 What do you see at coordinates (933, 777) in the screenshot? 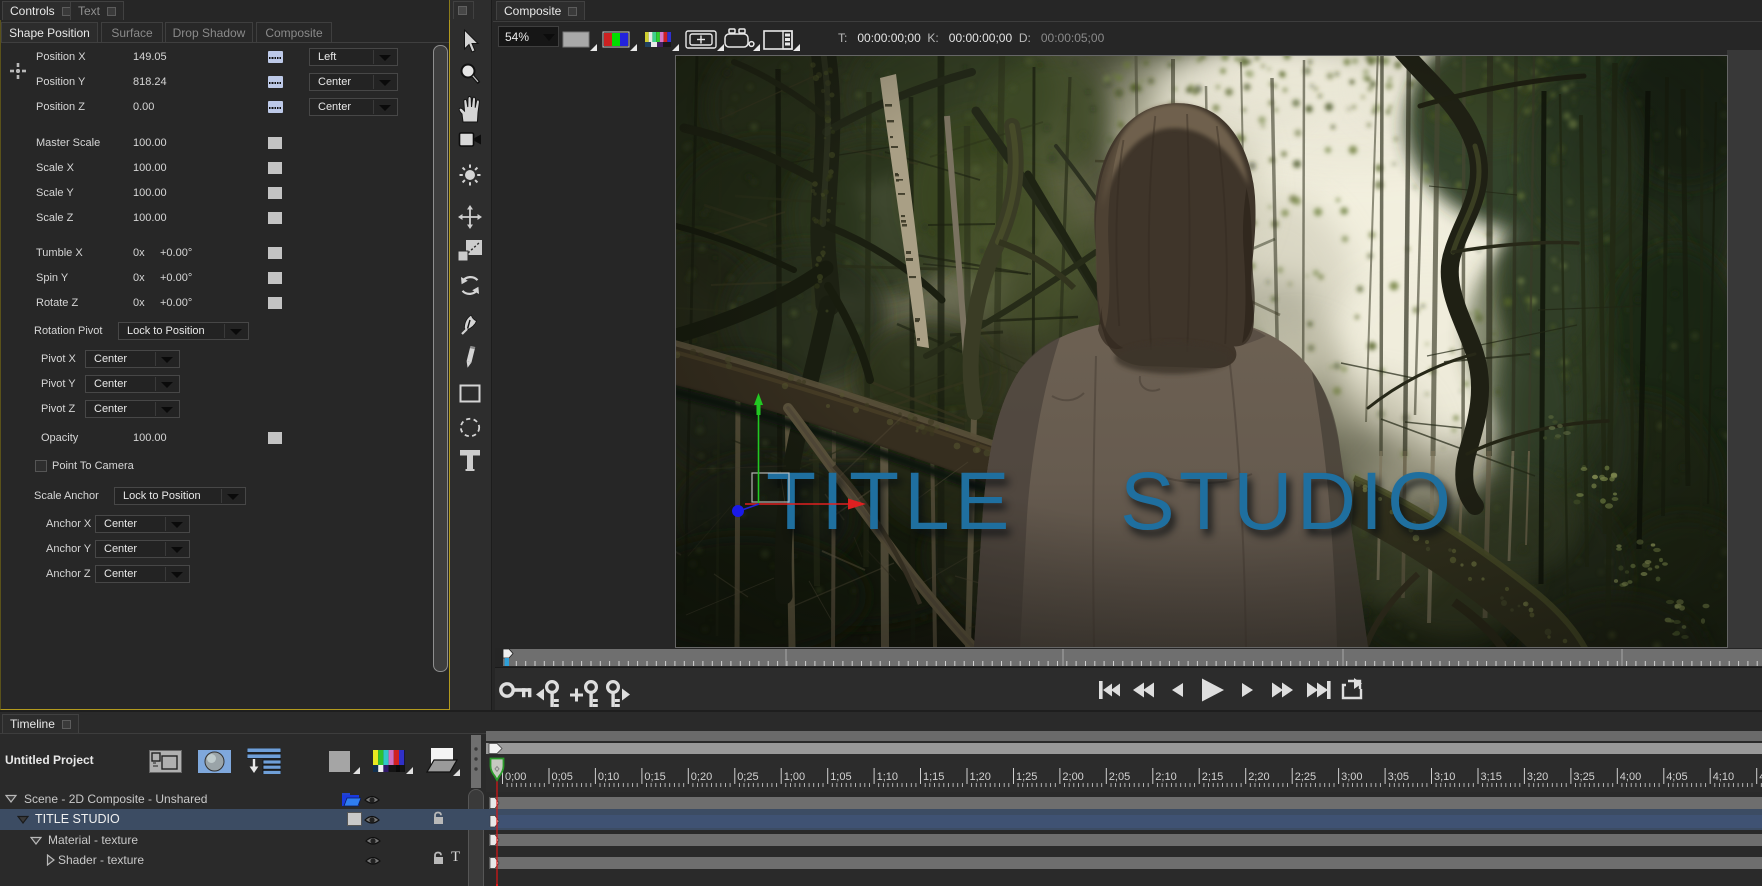
I see `svg-text: 1;15` at bounding box center [933, 777].